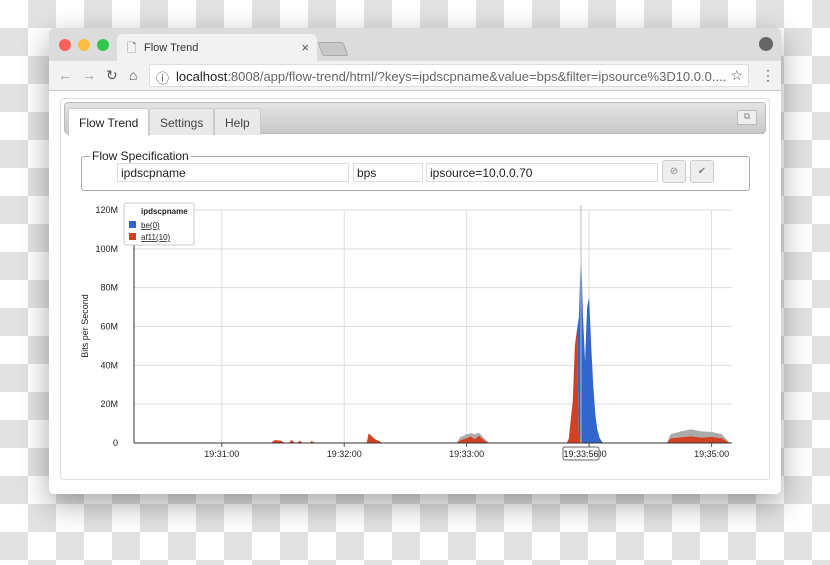  What do you see at coordinates (711, 454) in the screenshot?
I see `x-tick-label: 19:35:00` at bounding box center [711, 454].